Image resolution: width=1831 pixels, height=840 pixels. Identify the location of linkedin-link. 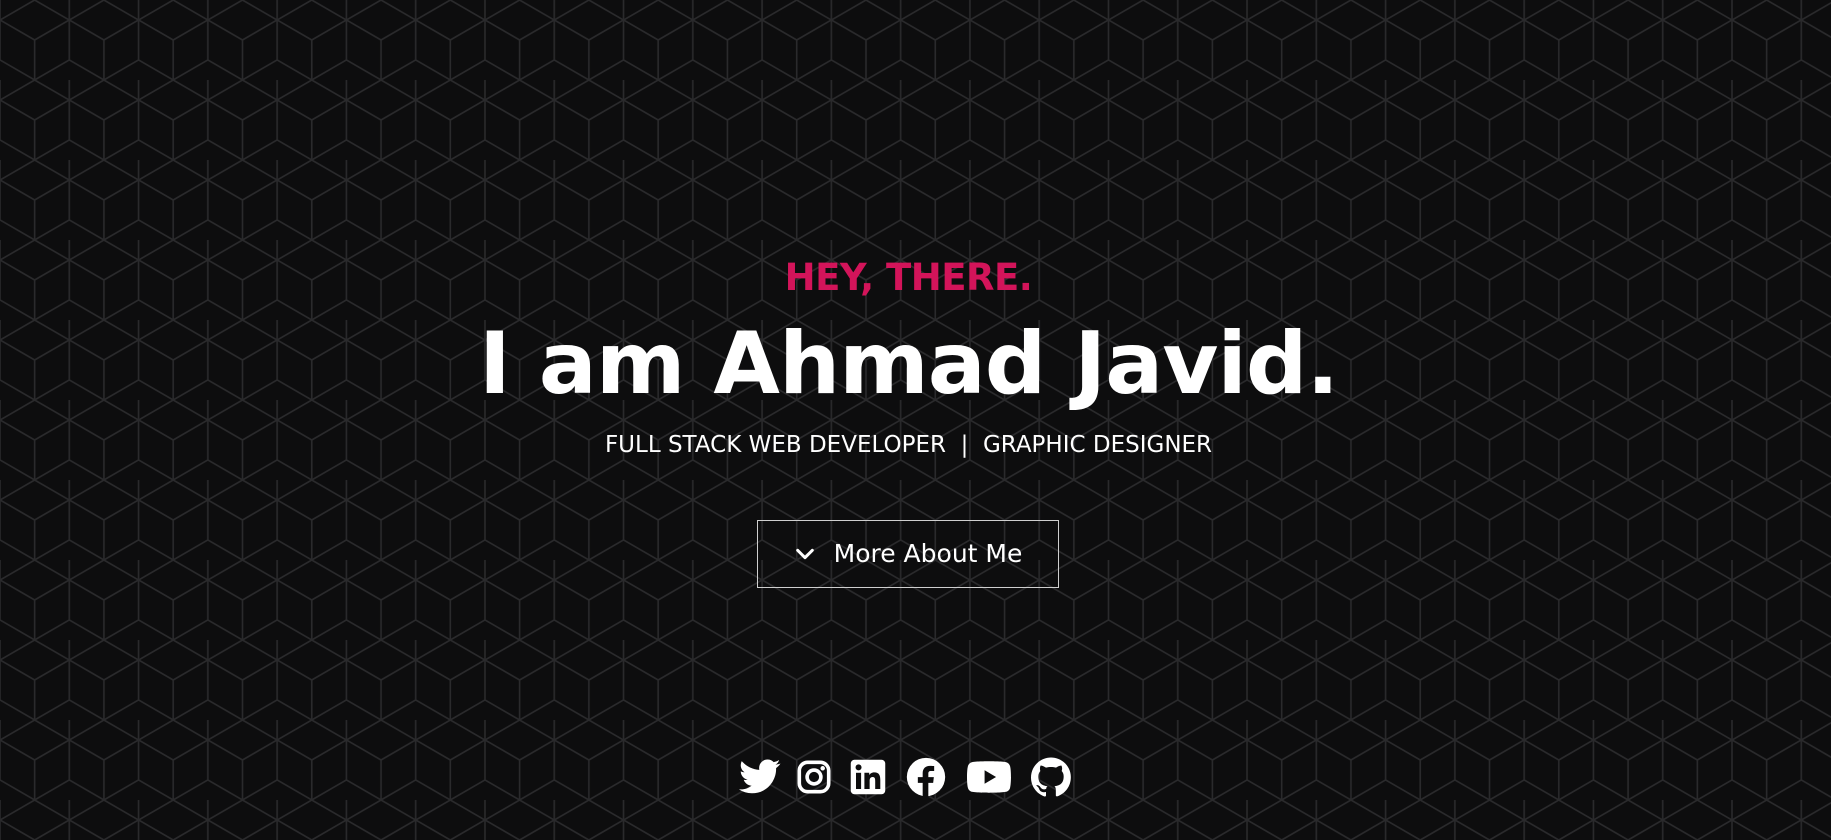
(868, 777).